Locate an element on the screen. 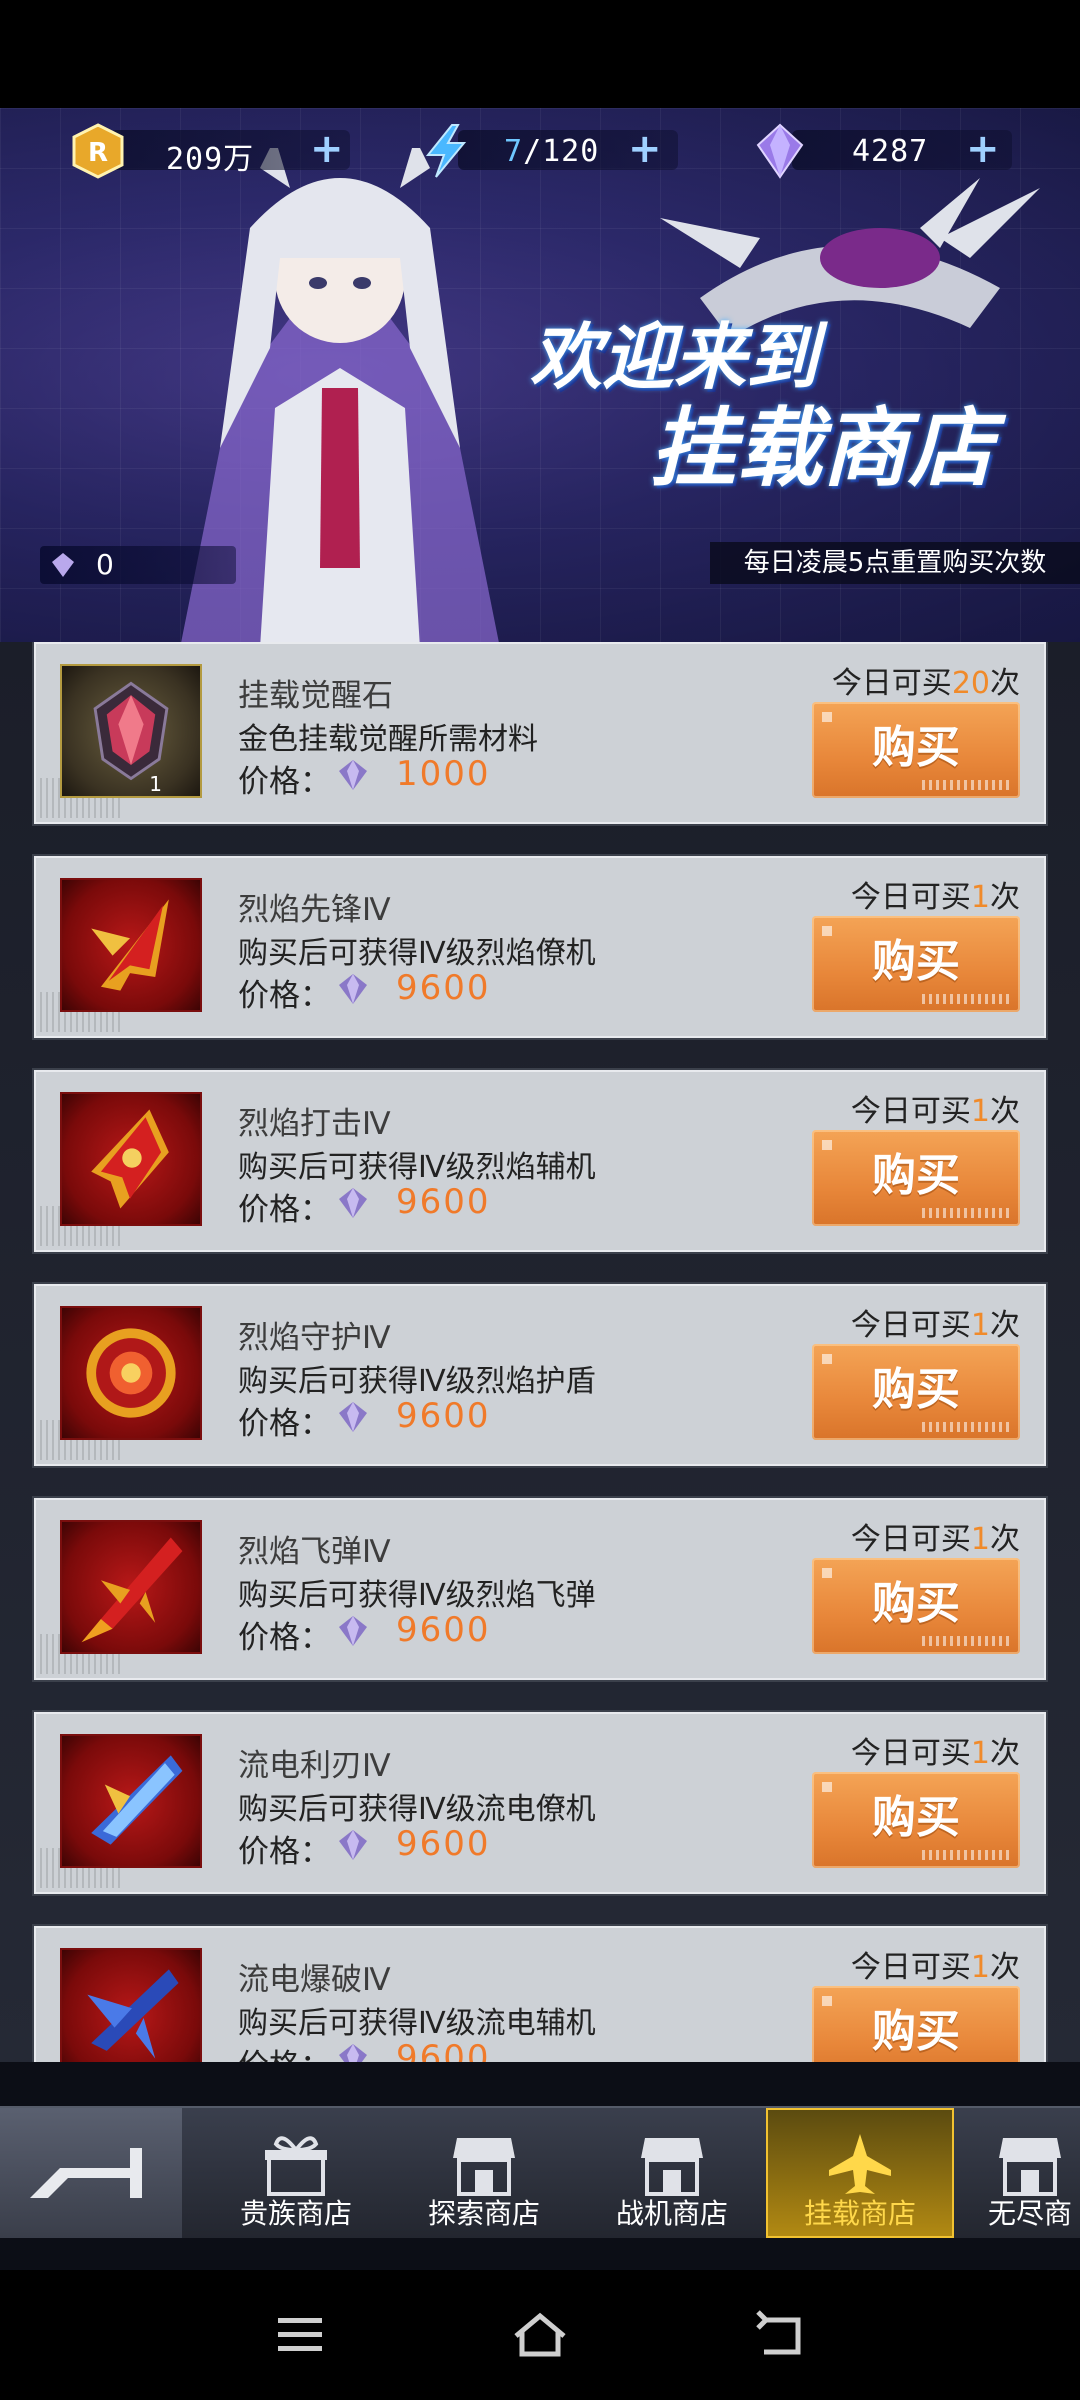 This screenshot has height=2400, width=1080. fighter-jet-icon is located at coordinates (860, 2164).